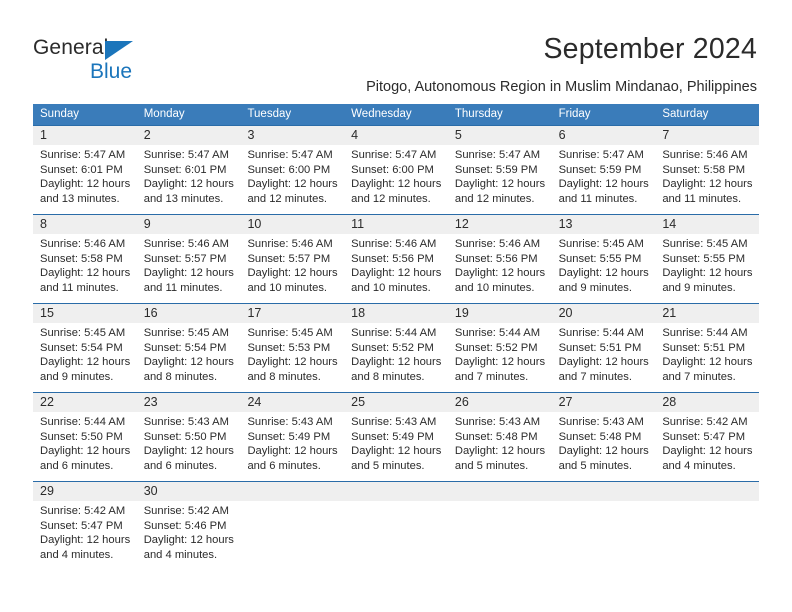 This screenshot has height=612, width=792. Describe the element at coordinates (391, 287) in the screenshot. I see `daylight-text-line2: and 10 minutes.` at that location.